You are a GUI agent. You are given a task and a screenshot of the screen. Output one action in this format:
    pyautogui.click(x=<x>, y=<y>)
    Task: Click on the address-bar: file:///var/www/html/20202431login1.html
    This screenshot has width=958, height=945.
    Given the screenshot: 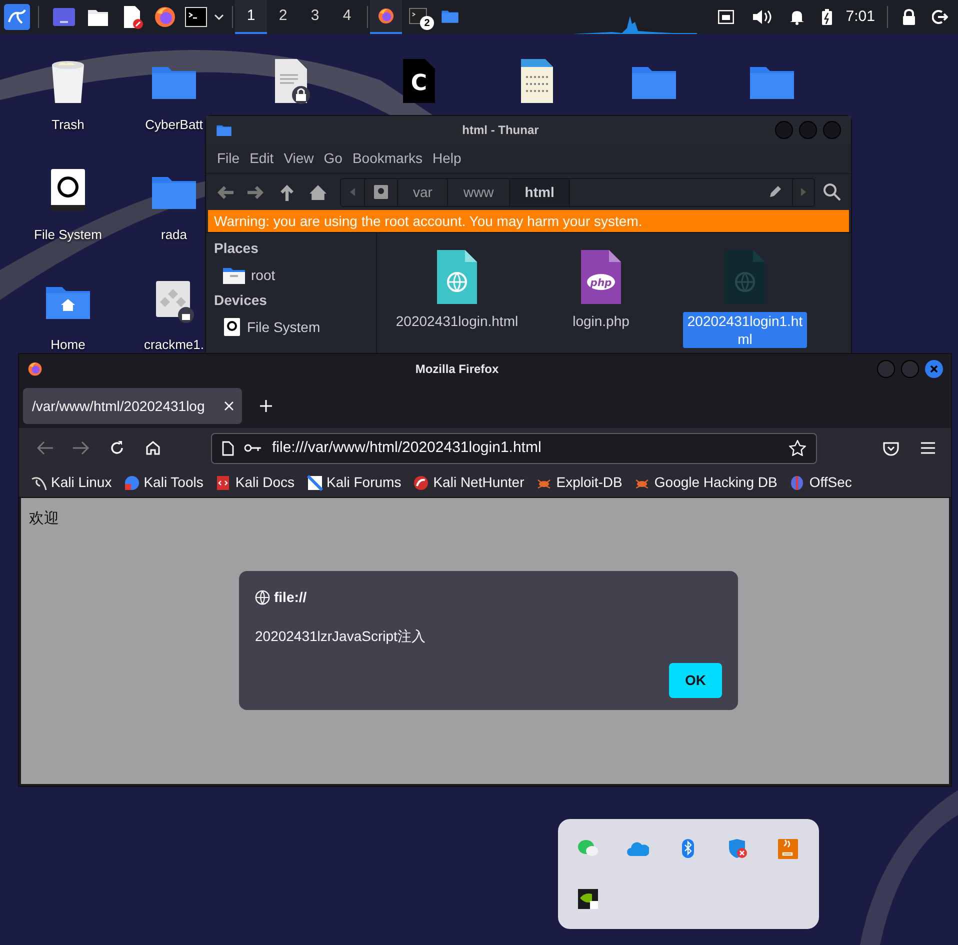 What is the action you would take?
    pyautogui.click(x=514, y=448)
    